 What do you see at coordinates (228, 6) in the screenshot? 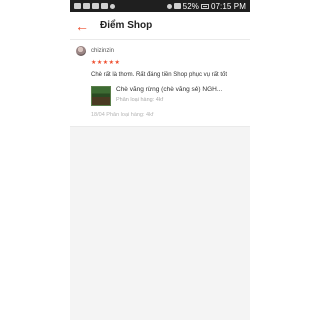
I see `status-time: 07:15 PM` at bounding box center [228, 6].